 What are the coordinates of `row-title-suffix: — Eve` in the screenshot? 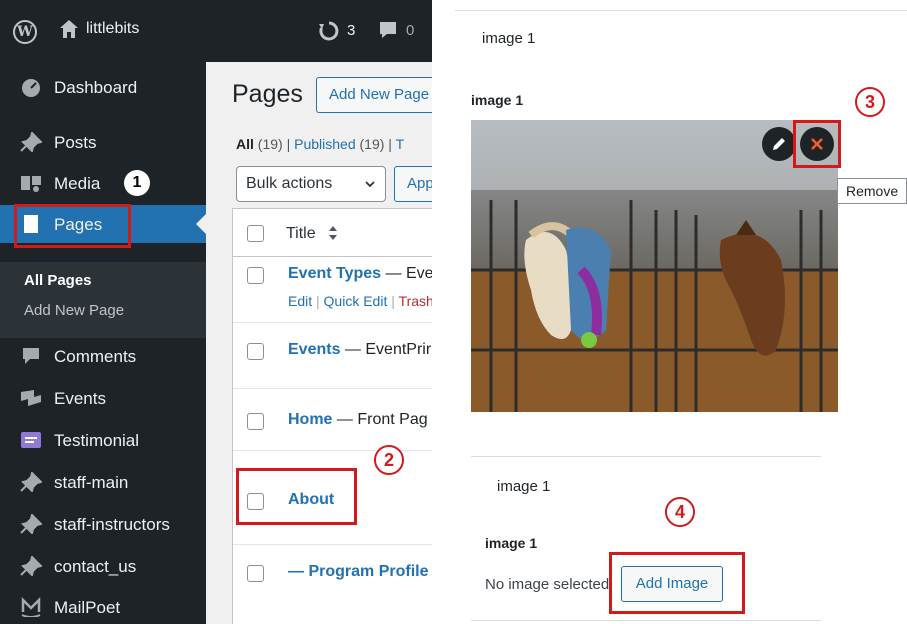 It's located at (408, 273).